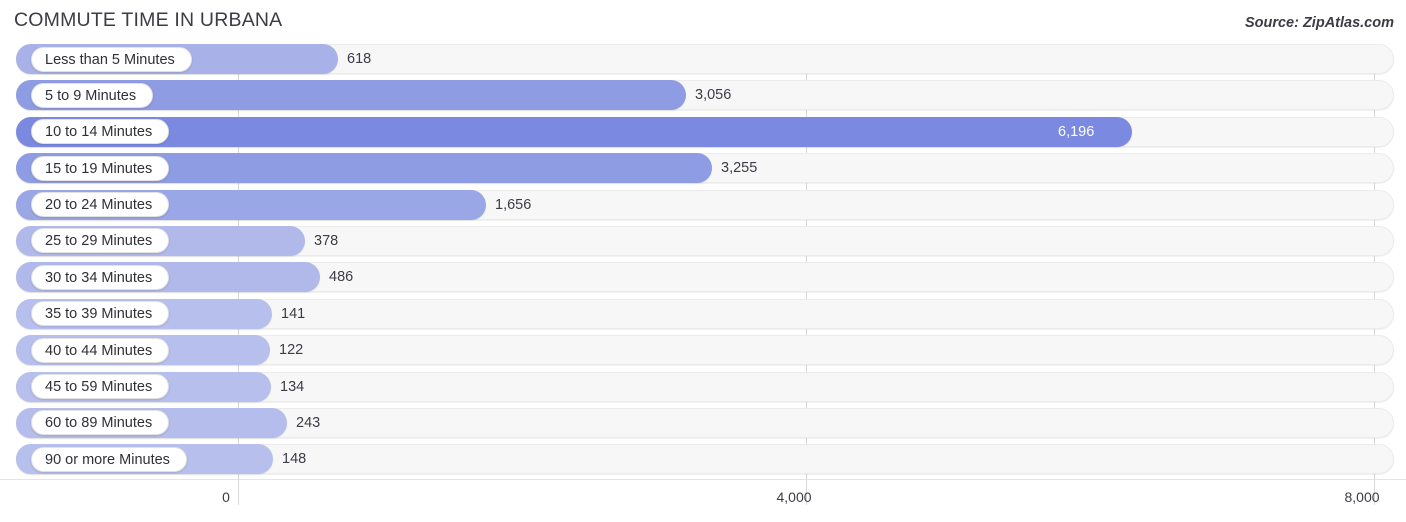 Image resolution: width=1406 pixels, height=522 pixels. Describe the element at coordinates (703, 59) in the screenshot. I see `bar-row: 618 Less than 5 Minutes` at that location.